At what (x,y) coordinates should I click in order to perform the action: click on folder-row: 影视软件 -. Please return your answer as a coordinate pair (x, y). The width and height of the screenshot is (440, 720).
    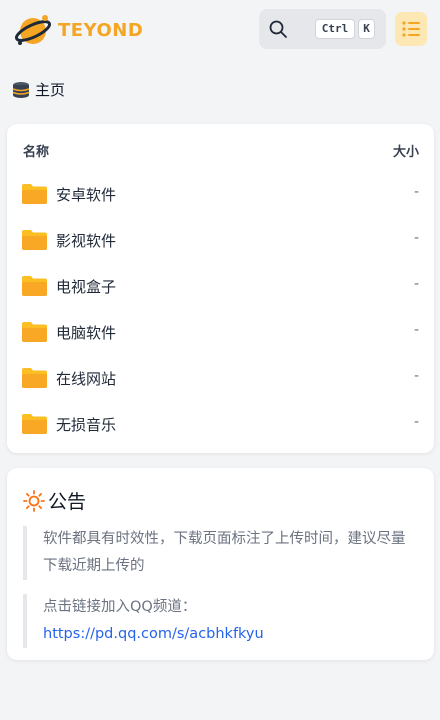
    Looking at the image, I should click on (220, 240).